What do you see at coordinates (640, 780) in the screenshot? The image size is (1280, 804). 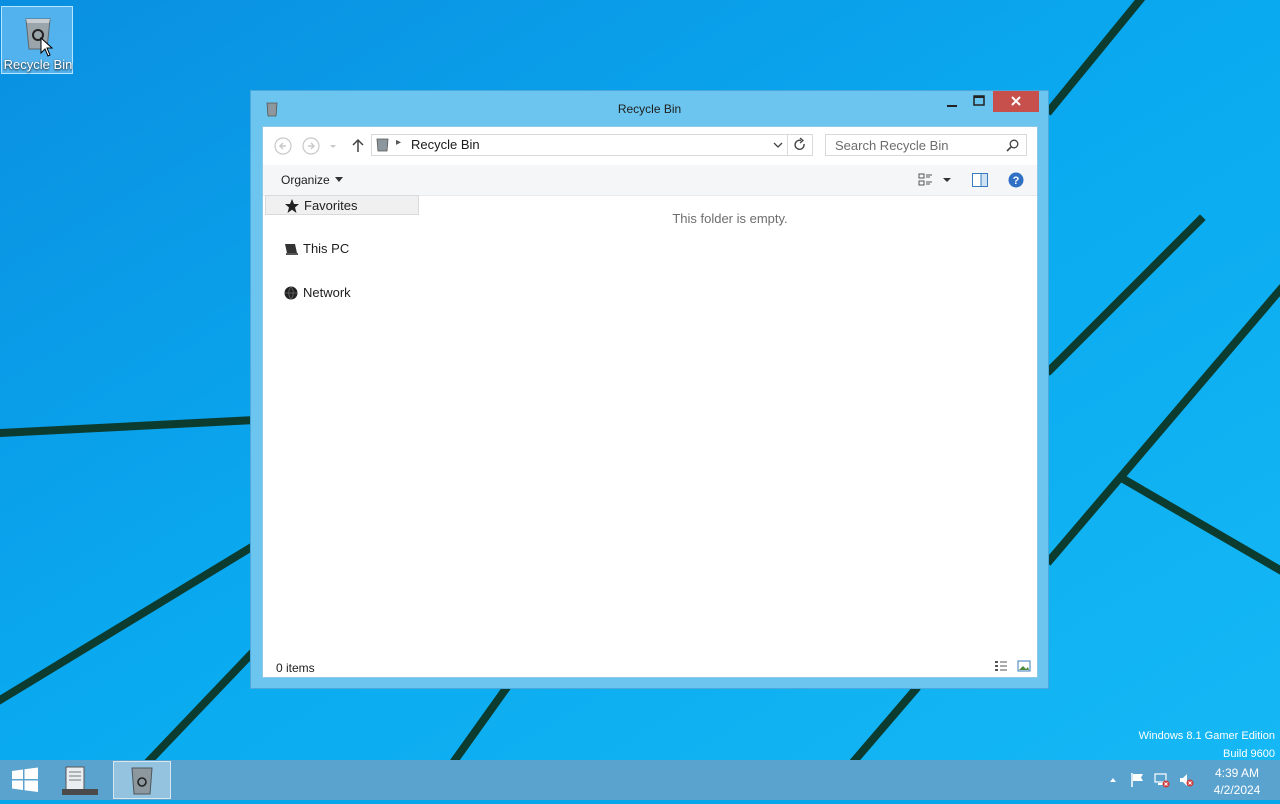 I see `taskbar: 4:39 AM 4/2/2024` at bounding box center [640, 780].